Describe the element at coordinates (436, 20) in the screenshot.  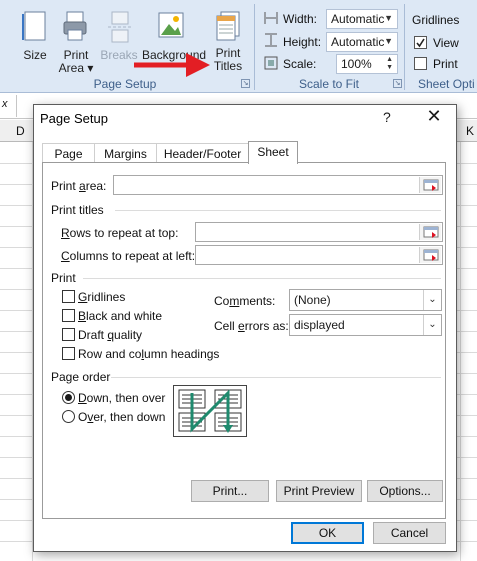
I see `gridlines-header: Gridlines` at that location.